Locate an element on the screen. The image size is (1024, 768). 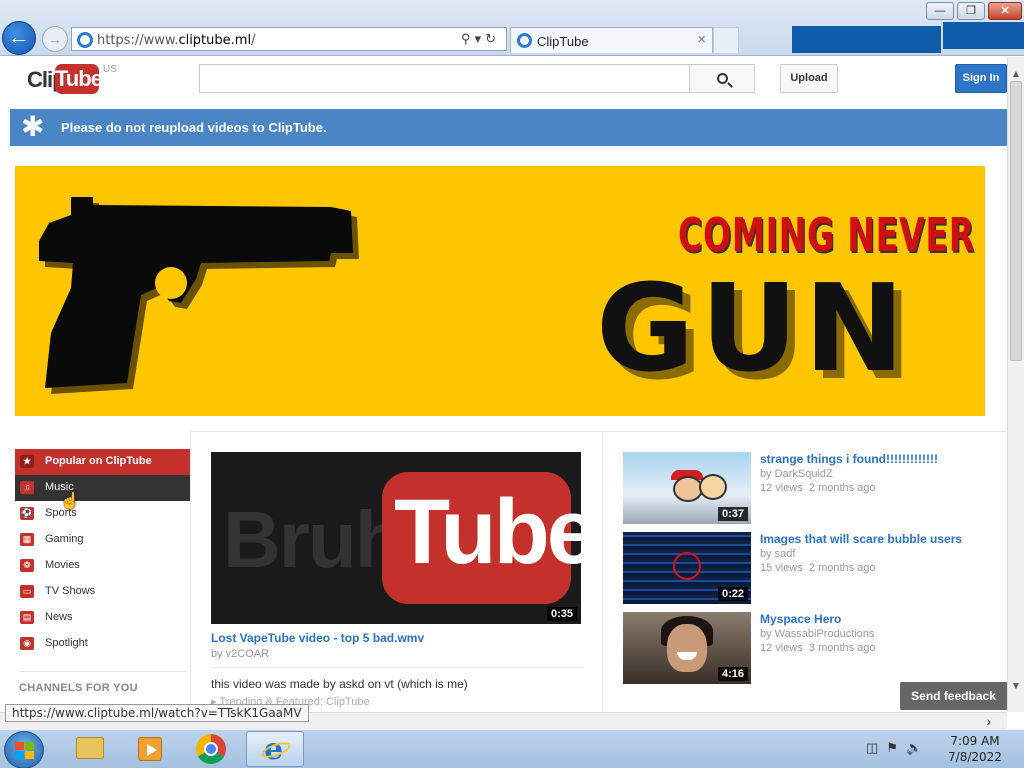
tab-close-icon: × is located at coordinates (701, 39).